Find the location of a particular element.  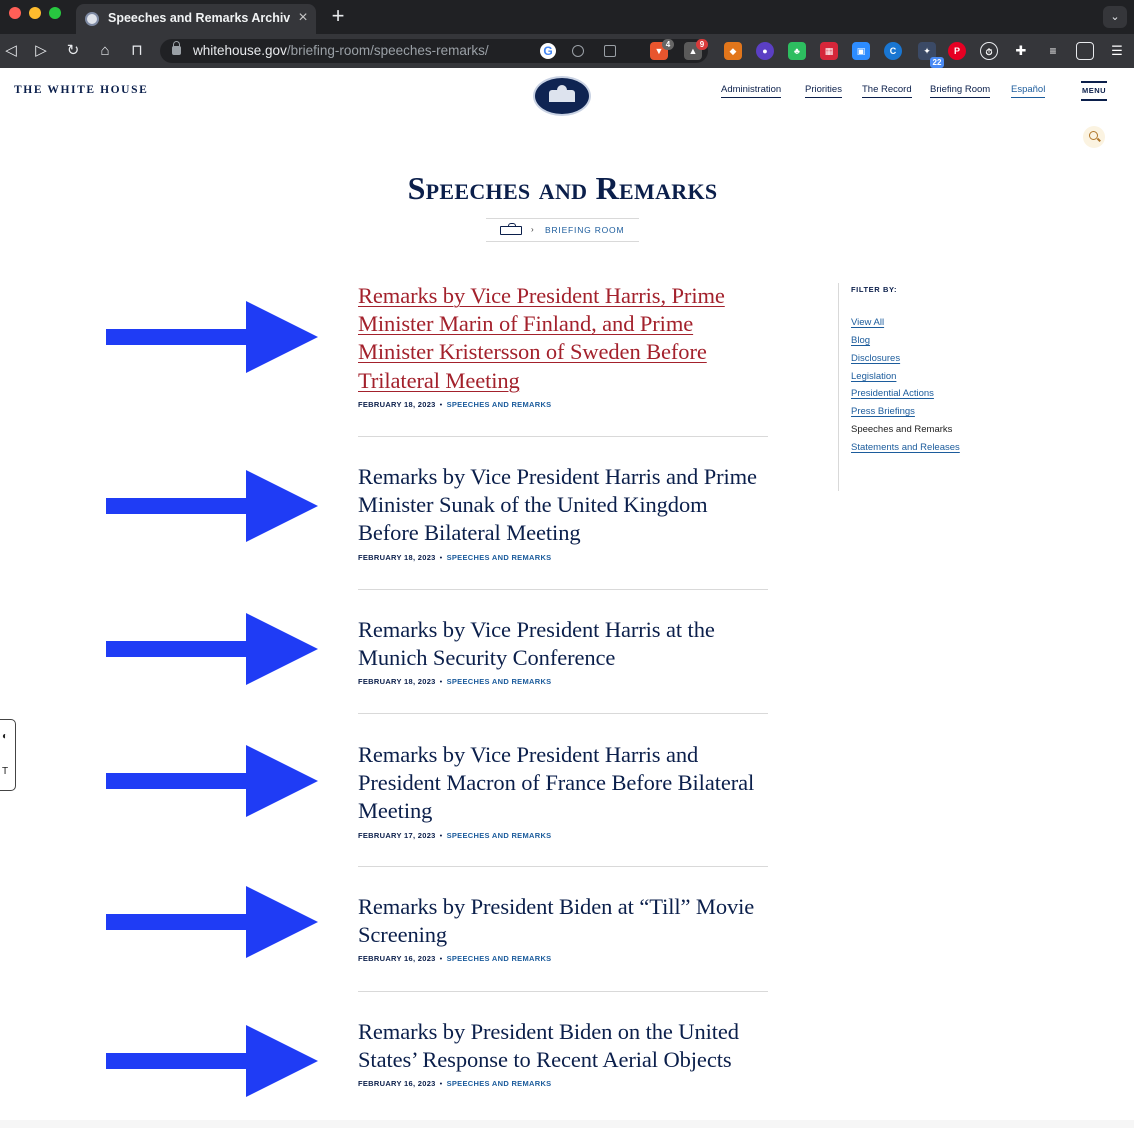

breadcrumb-briefing-room: BRIEFING ROOM is located at coordinates (590, 231).